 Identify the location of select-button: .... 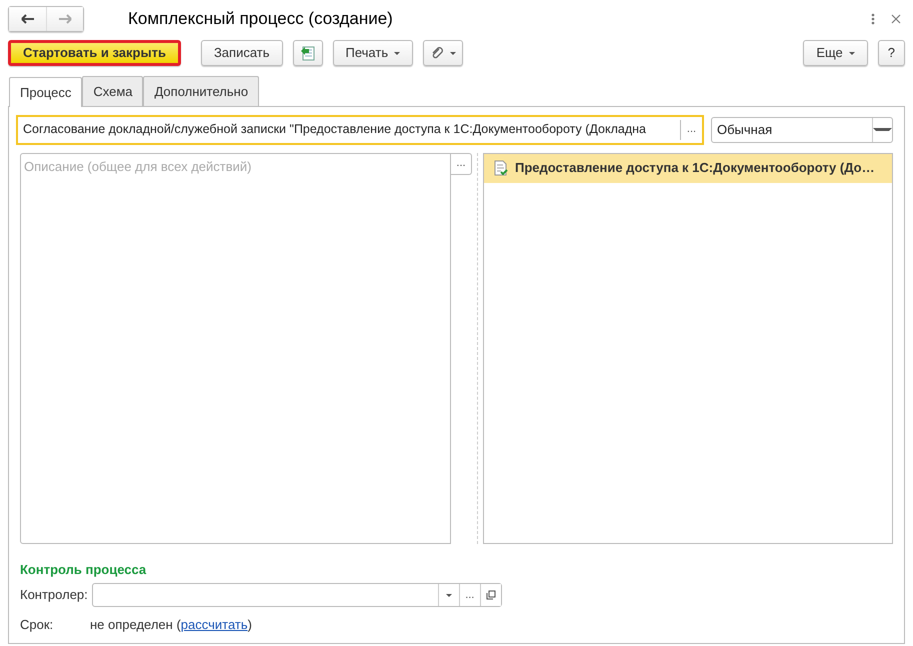
(461, 163).